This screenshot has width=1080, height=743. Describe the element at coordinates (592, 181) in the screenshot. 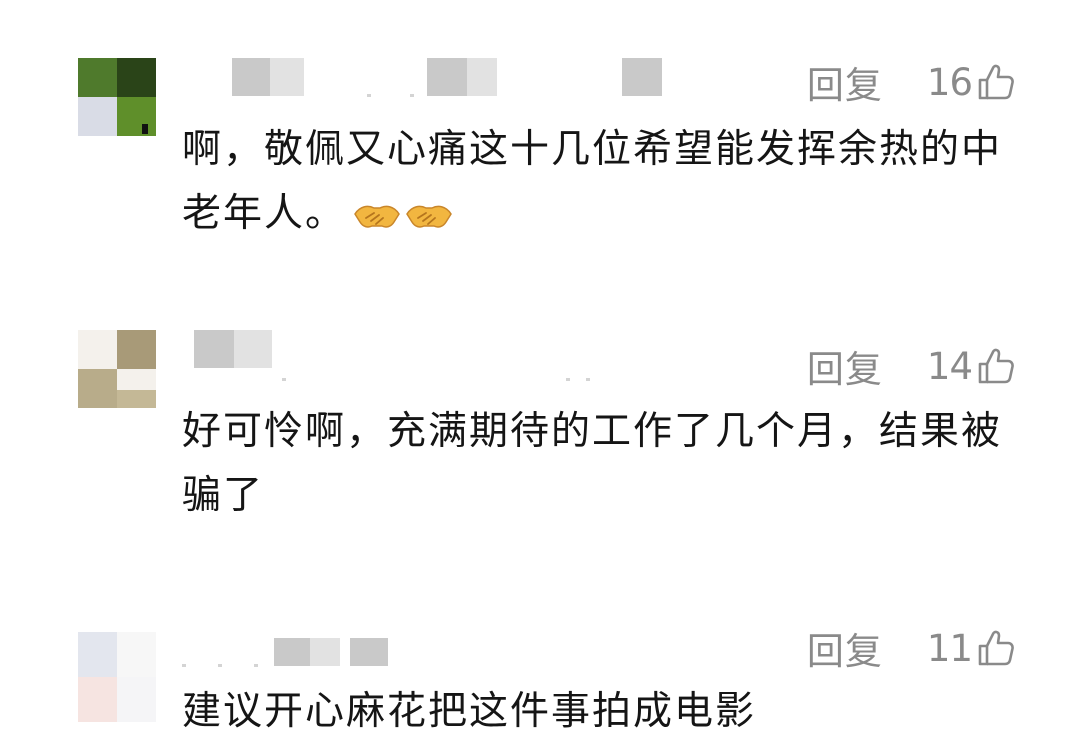

I see `comment-text-content: 啊，敬佩又心痛这十几位希望能发挥余热的中老年人。` at that location.